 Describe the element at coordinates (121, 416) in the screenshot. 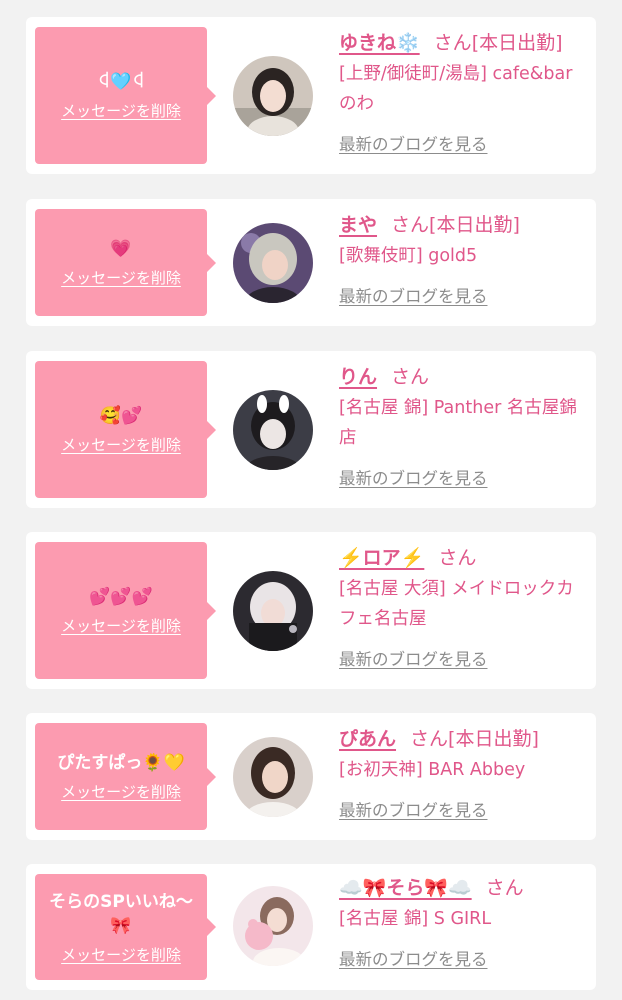

I see `message-text: 🥰💕` at that location.